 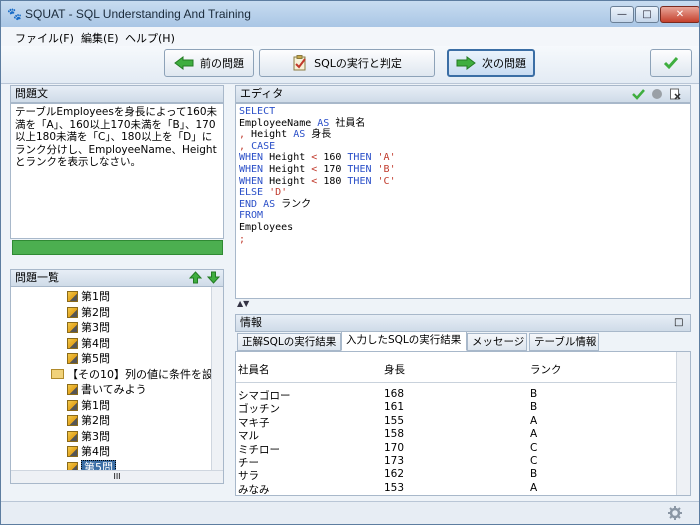 I want to click on menu-edit: 編集(E), so click(x=100, y=38).